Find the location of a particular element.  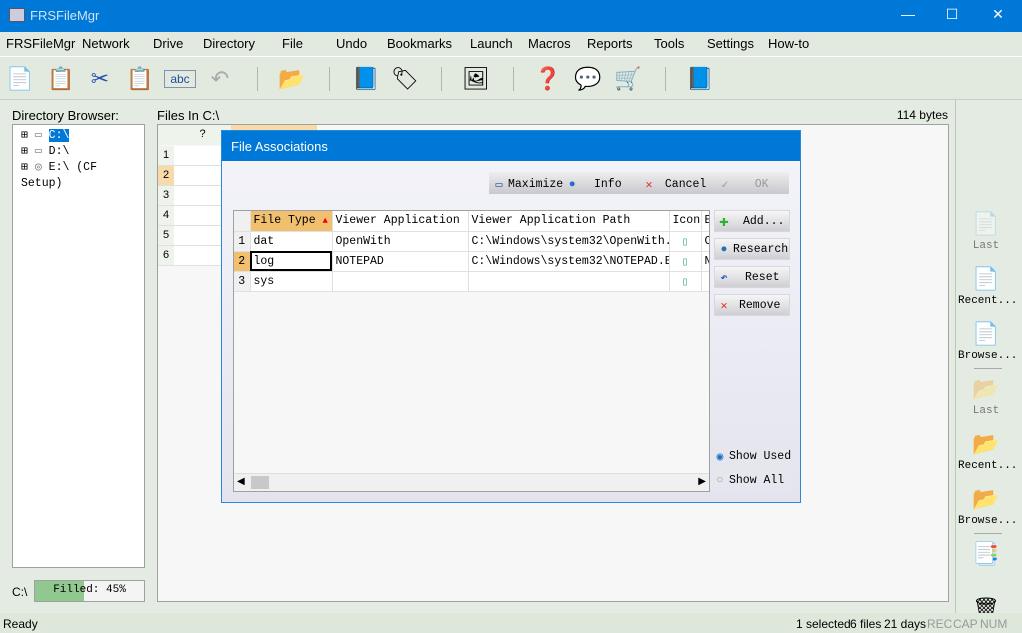

status-days: 21 days is located at coordinates (905, 624).